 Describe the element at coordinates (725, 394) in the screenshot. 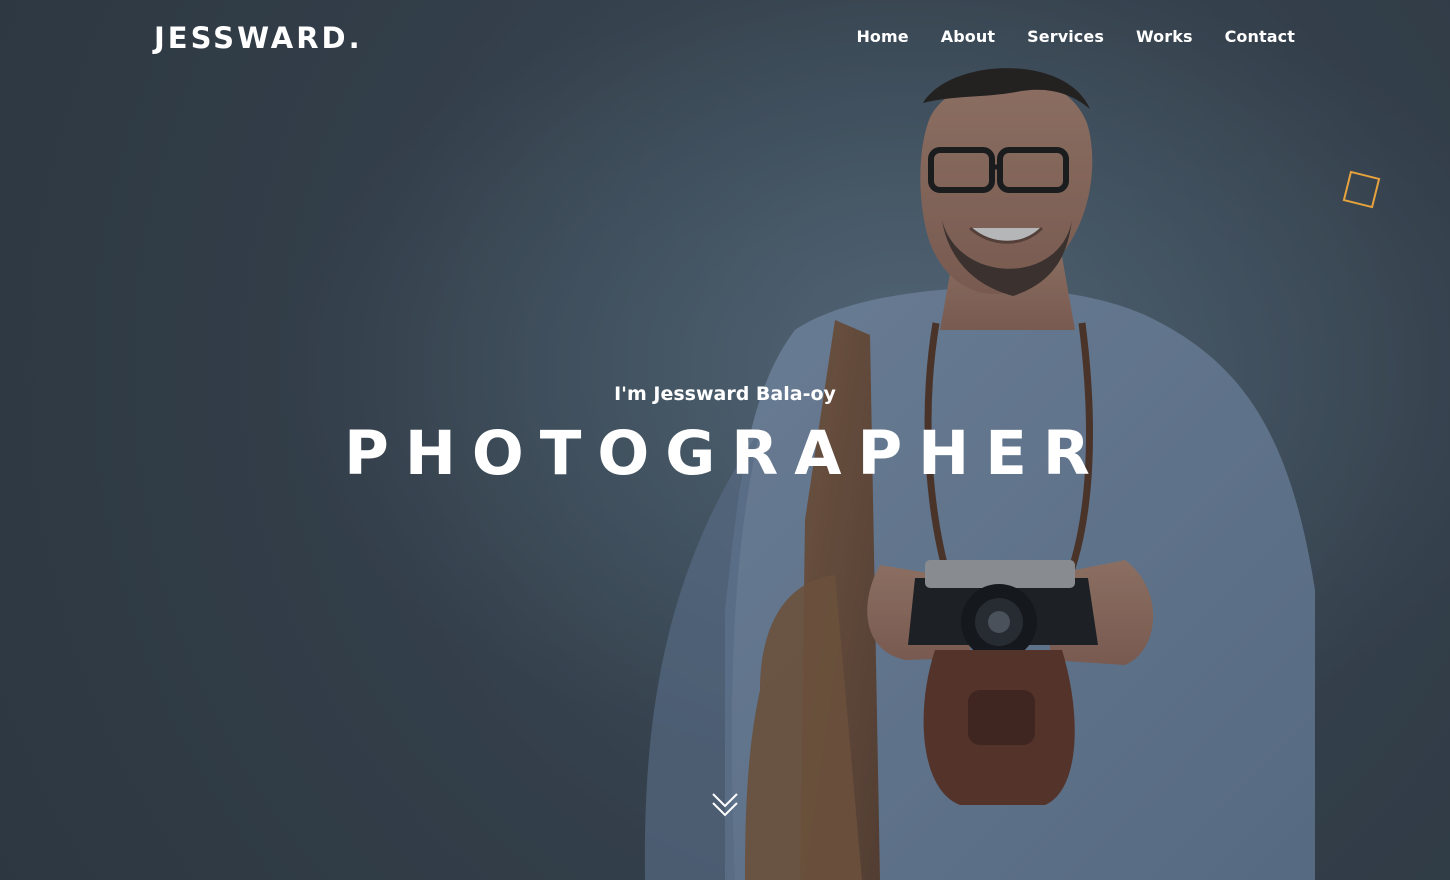

I see `hero-intro-text: I'm Jessward Bala-oy` at that location.